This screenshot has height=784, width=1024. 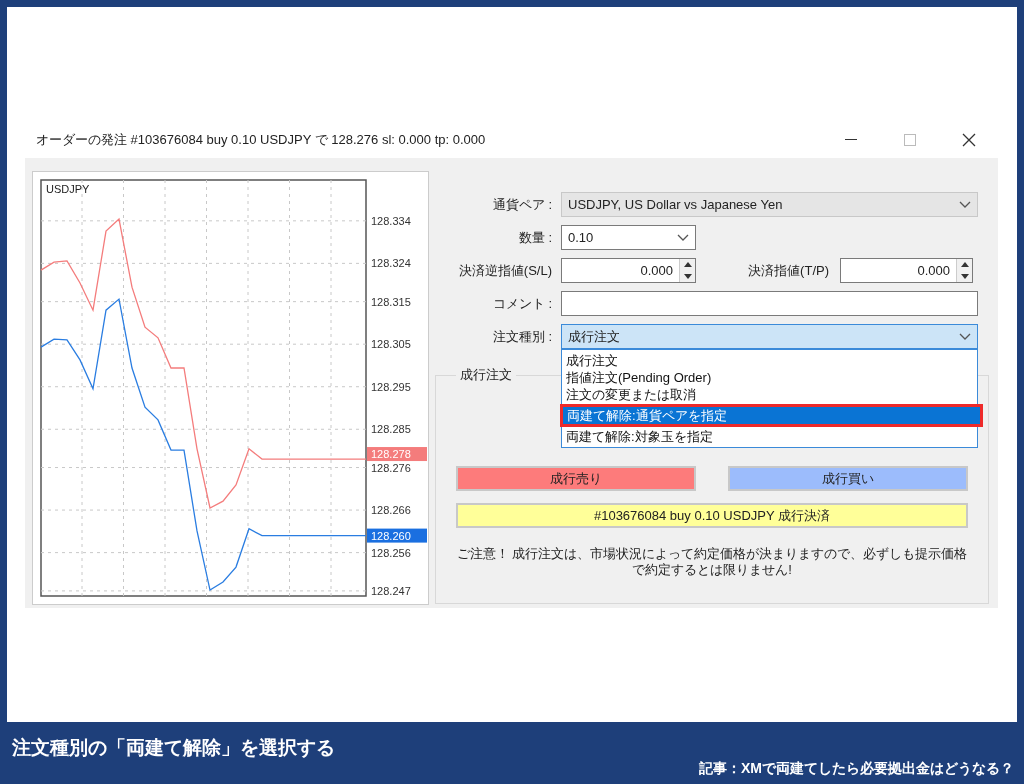 What do you see at coordinates (628, 270) in the screenshot?
I see `stop-loss-field: 0.000` at bounding box center [628, 270].